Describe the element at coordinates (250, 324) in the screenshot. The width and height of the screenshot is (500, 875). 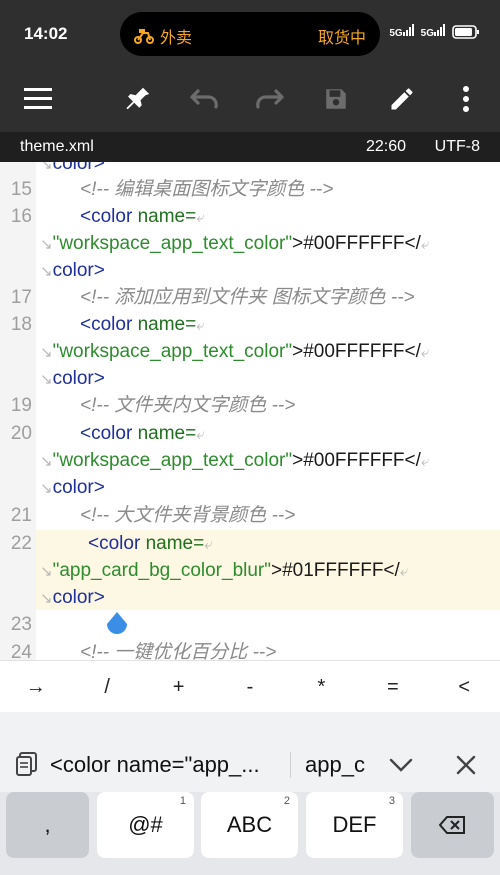
I see `code-line: 18 <color name=⤶` at that location.